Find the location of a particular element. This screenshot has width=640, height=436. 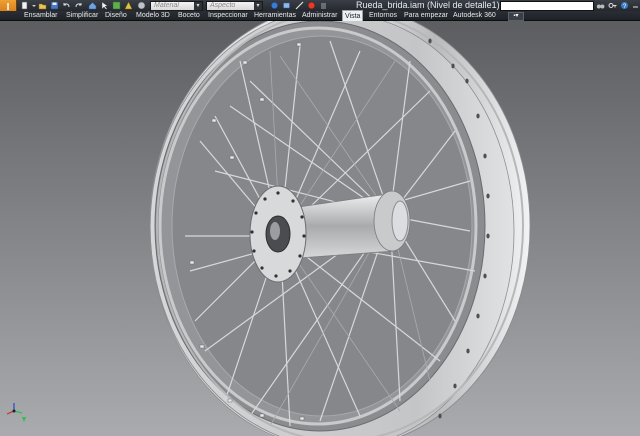

adjust-icon is located at coordinates (274, 5).